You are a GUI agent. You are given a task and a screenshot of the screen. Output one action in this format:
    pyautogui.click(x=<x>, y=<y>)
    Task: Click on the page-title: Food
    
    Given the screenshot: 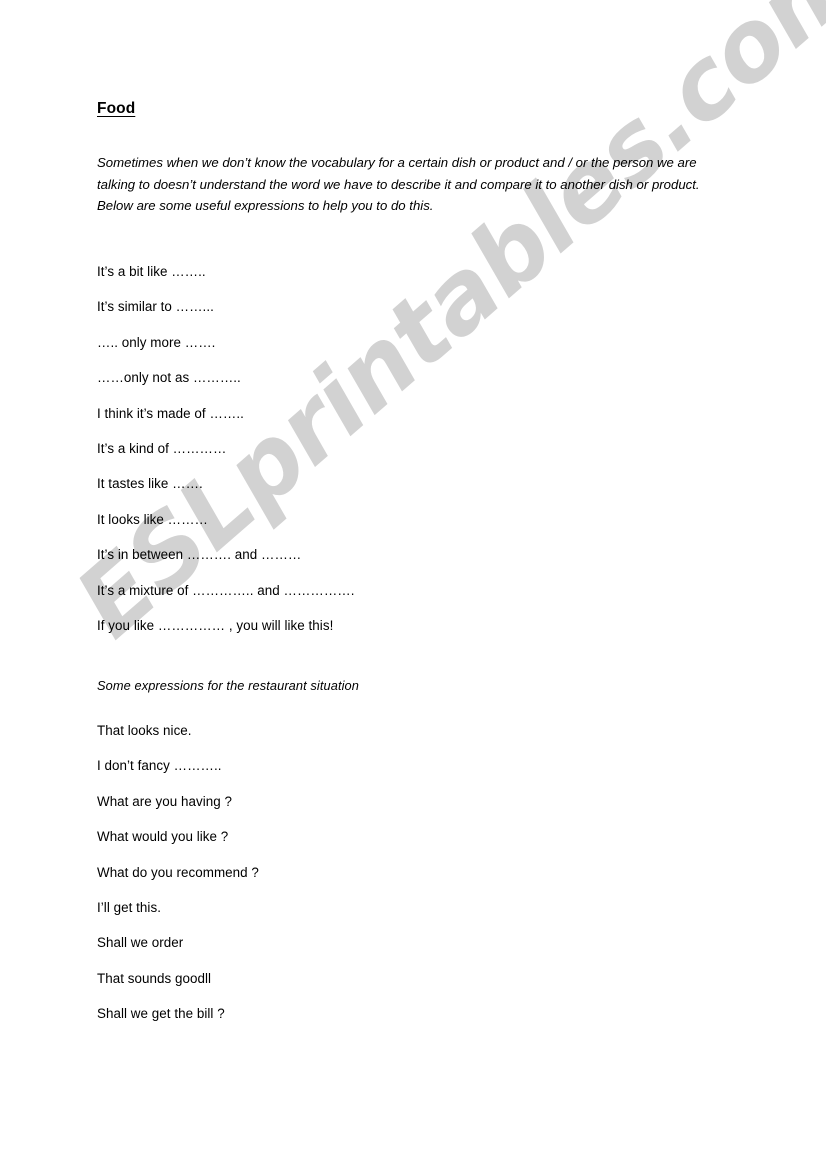 What is the action you would take?
    pyautogui.click(x=116, y=108)
    